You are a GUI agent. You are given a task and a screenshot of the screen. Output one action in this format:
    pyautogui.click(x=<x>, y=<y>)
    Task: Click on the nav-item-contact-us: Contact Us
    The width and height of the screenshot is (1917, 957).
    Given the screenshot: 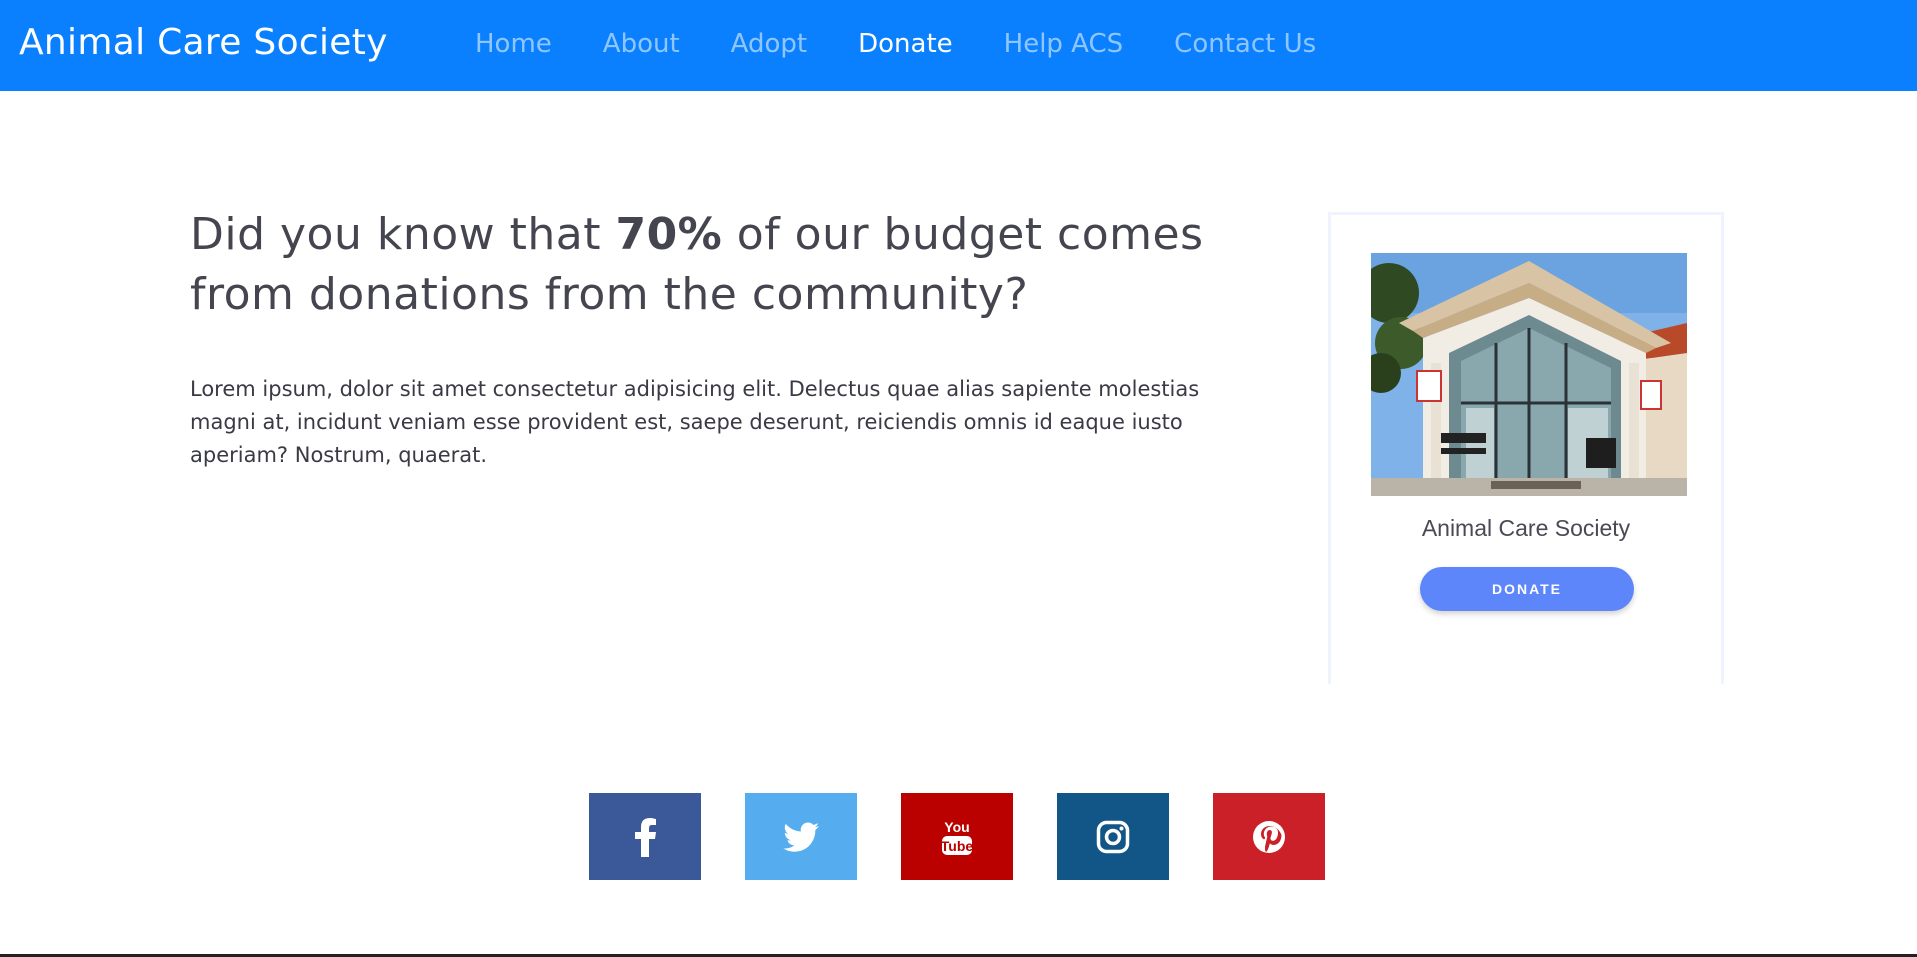 What is the action you would take?
    pyautogui.click(x=1245, y=44)
    